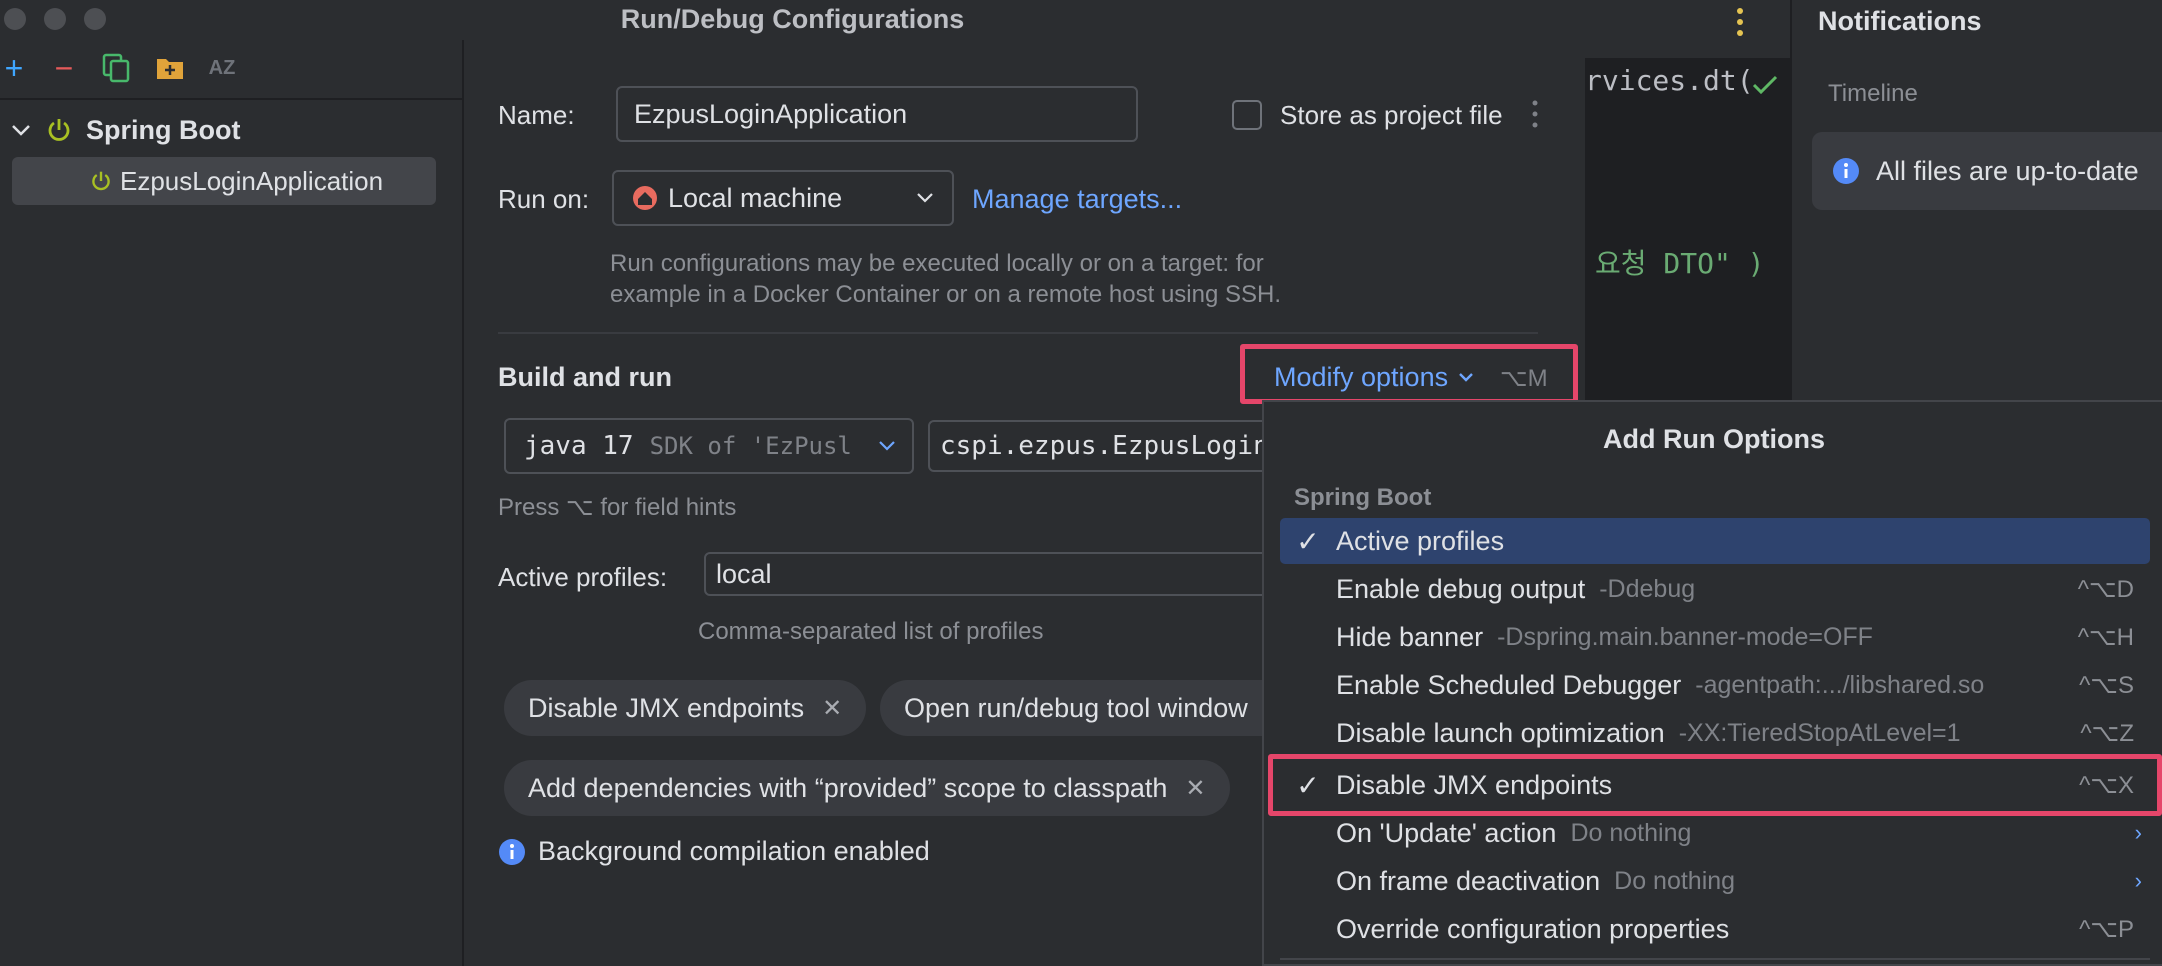 Image resolution: width=2162 pixels, height=966 pixels. I want to click on option-desc: -Dspring.main.banner-mode=OFF, so click(1685, 636).